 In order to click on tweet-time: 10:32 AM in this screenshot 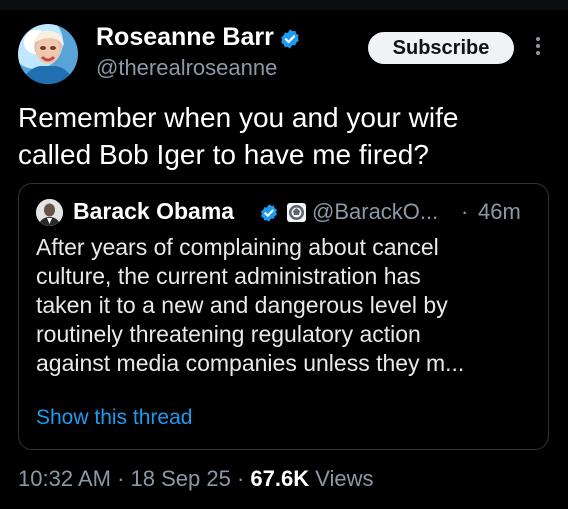, I will do `click(64, 478)`.